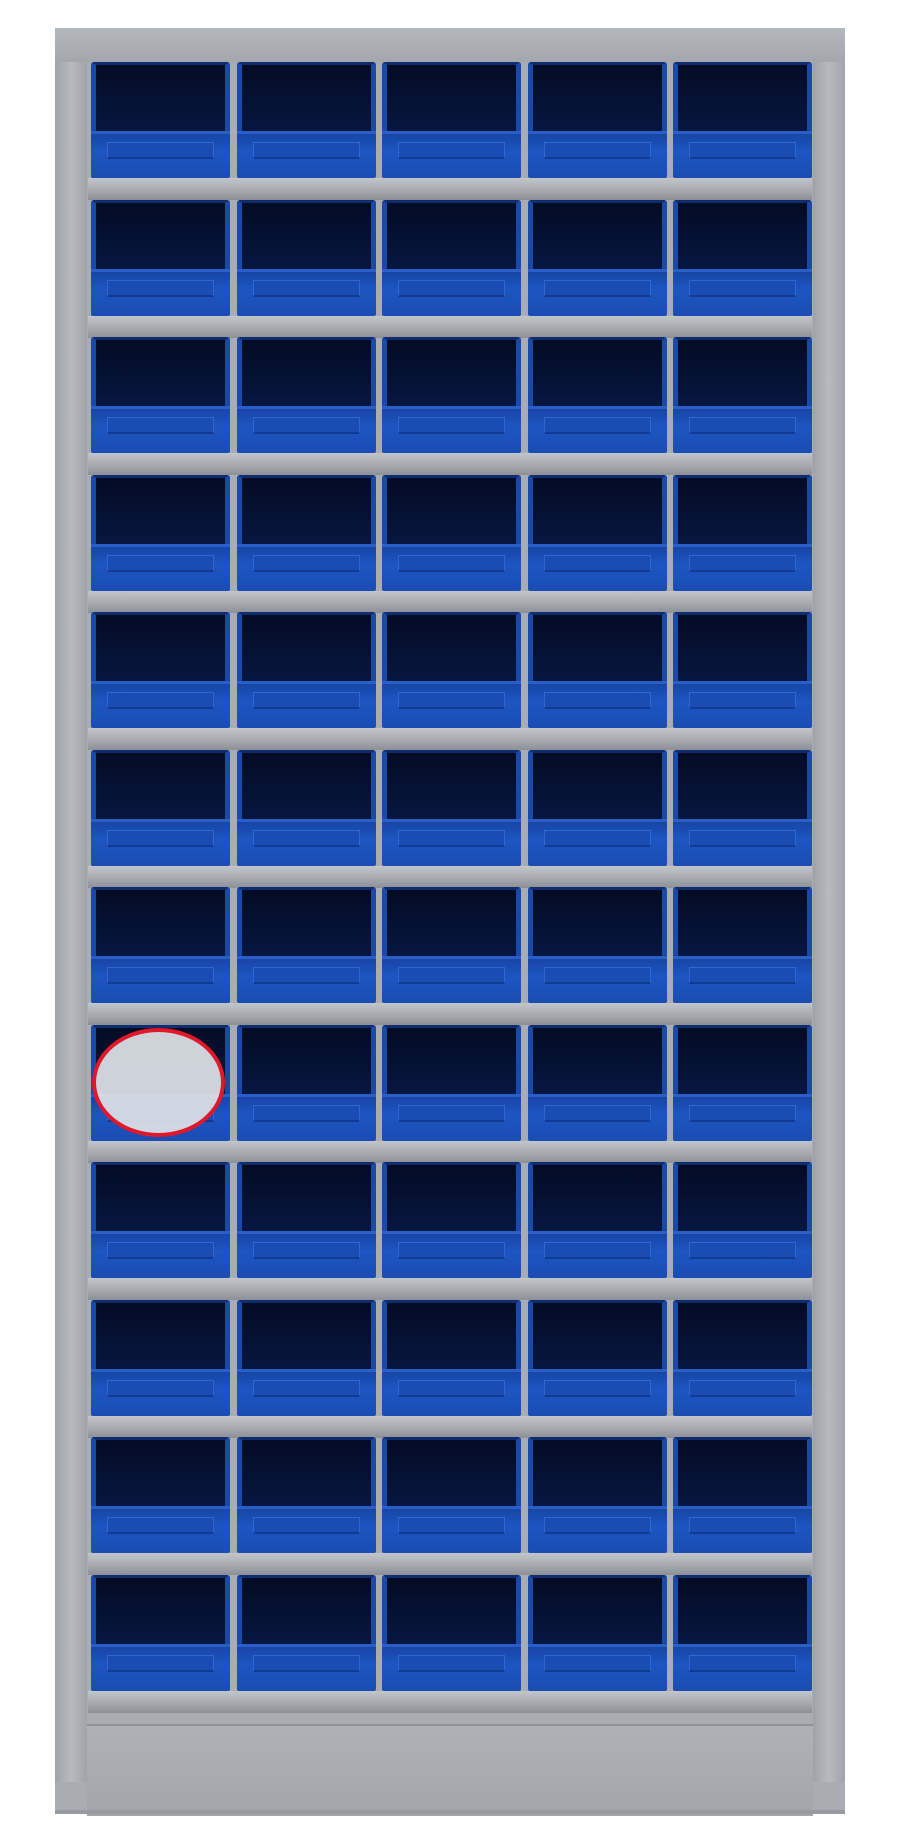  I want to click on cabinet-right-post, so click(829, 922).